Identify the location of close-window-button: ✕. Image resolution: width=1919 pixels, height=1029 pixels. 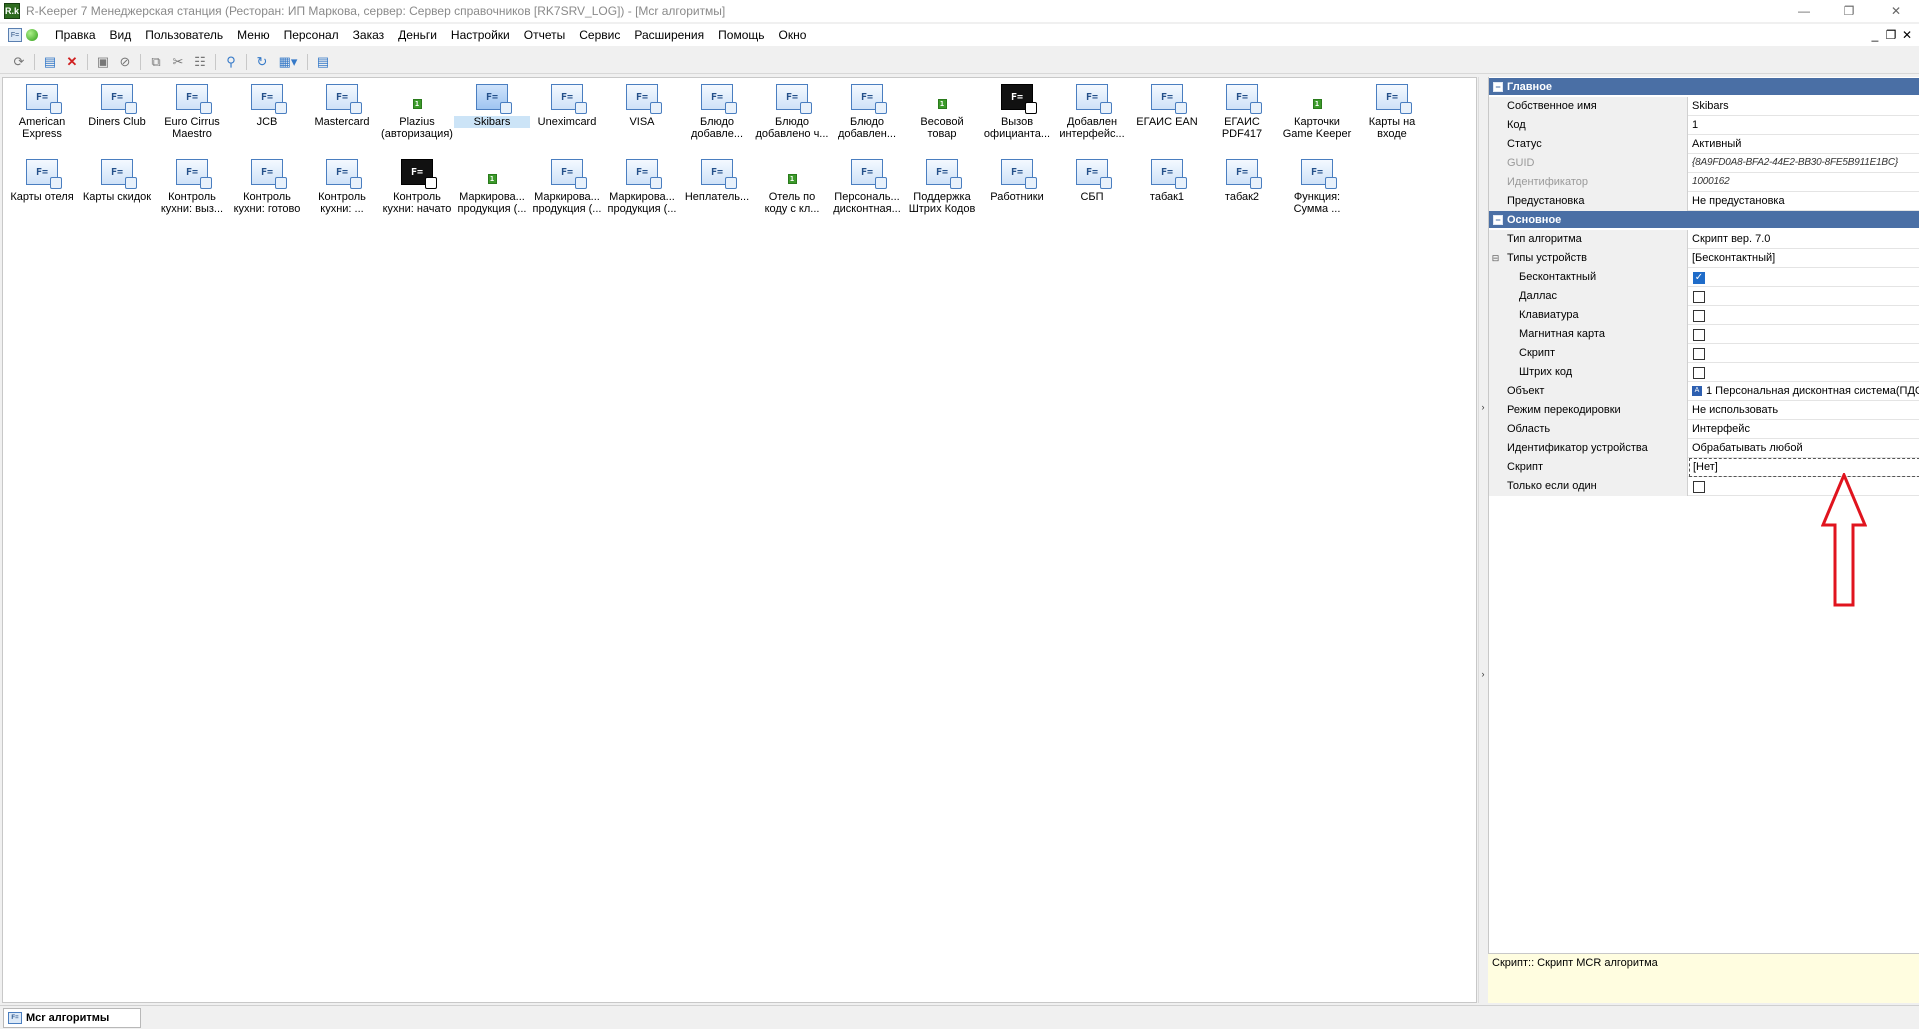
(1896, 11).